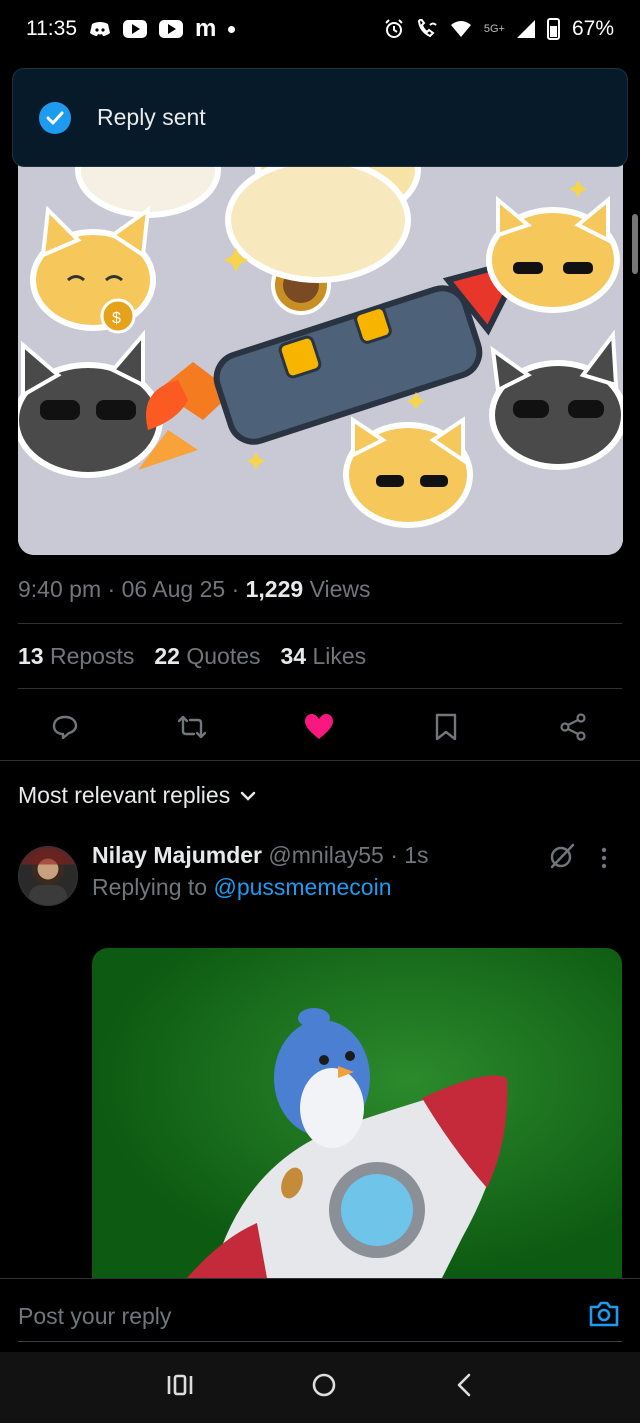 The height and width of the screenshot is (1423, 640). Describe the element at coordinates (94, 1316) in the screenshot. I see `reply-input: Post your reply` at that location.